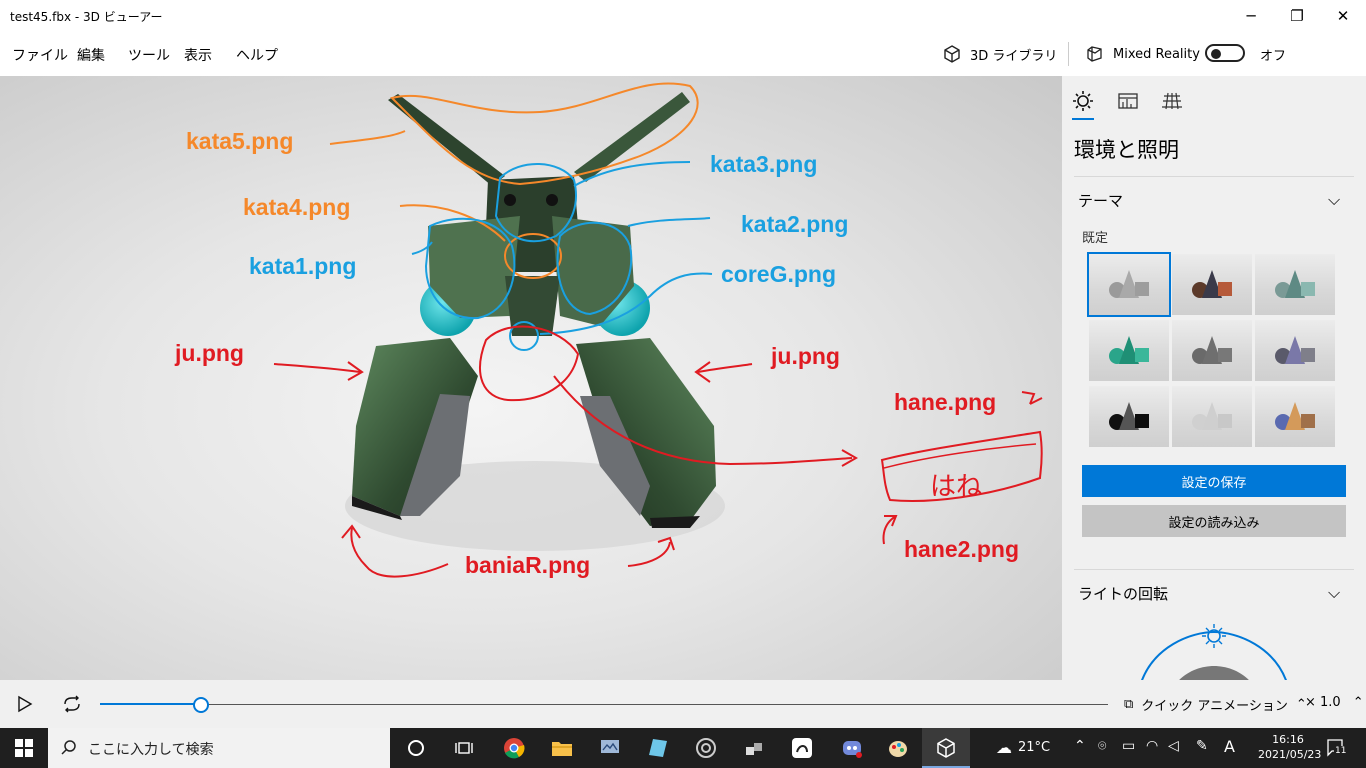 The image size is (1366, 768). What do you see at coordinates (999, 54) in the screenshot?
I see `3d-library-button: 3D ライブラリ` at bounding box center [999, 54].